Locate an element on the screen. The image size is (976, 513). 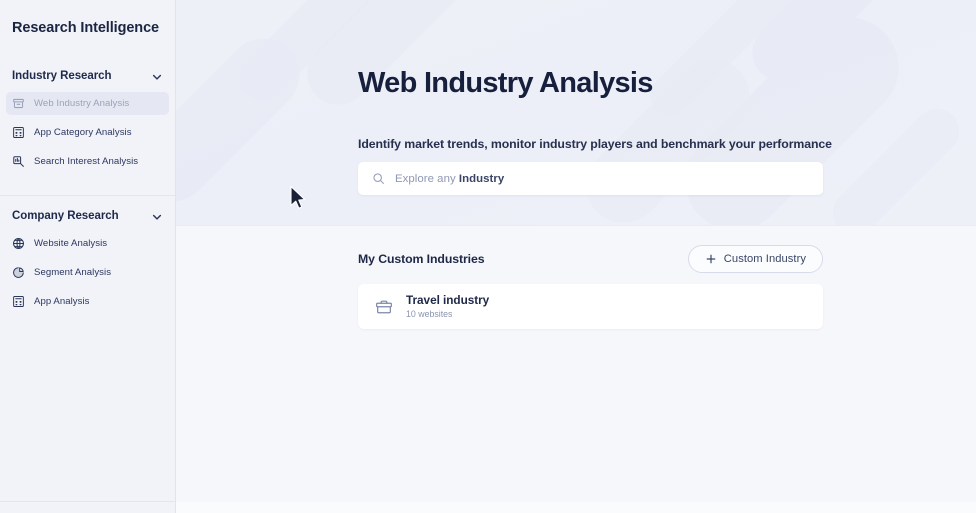
sidebar-item-label: Segment Analysis is located at coordinates (73, 272).